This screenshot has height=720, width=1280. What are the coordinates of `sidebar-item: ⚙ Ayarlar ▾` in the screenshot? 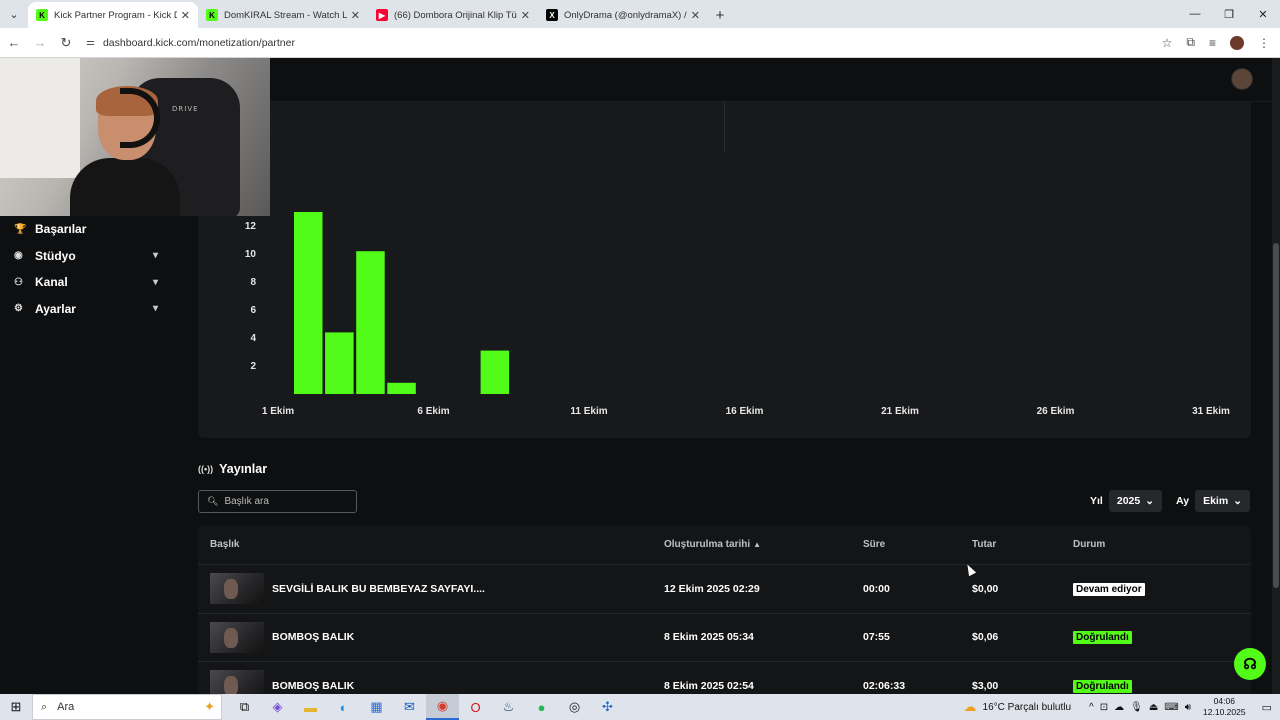 It's located at (90, 309).